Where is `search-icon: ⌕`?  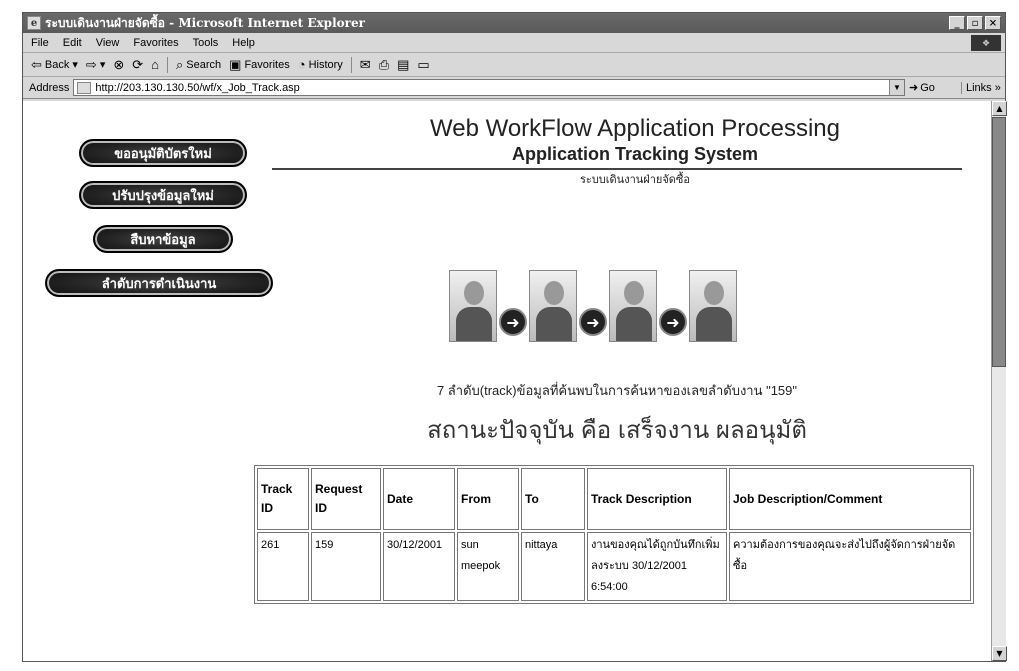
search-icon: ⌕ is located at coordinates (180, 64).